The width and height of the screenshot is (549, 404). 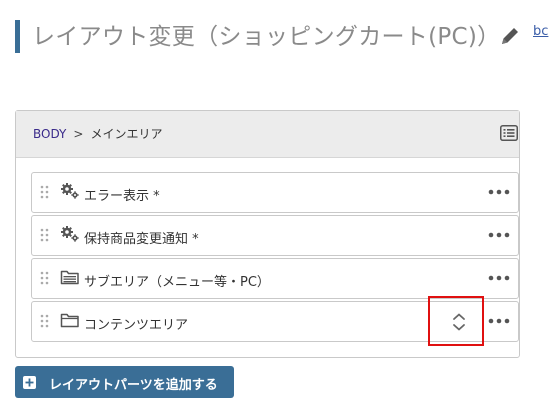 I want to click on page-title: レイアウト変更（ショッピングカート(PC)）, so click(x=266, y=37).